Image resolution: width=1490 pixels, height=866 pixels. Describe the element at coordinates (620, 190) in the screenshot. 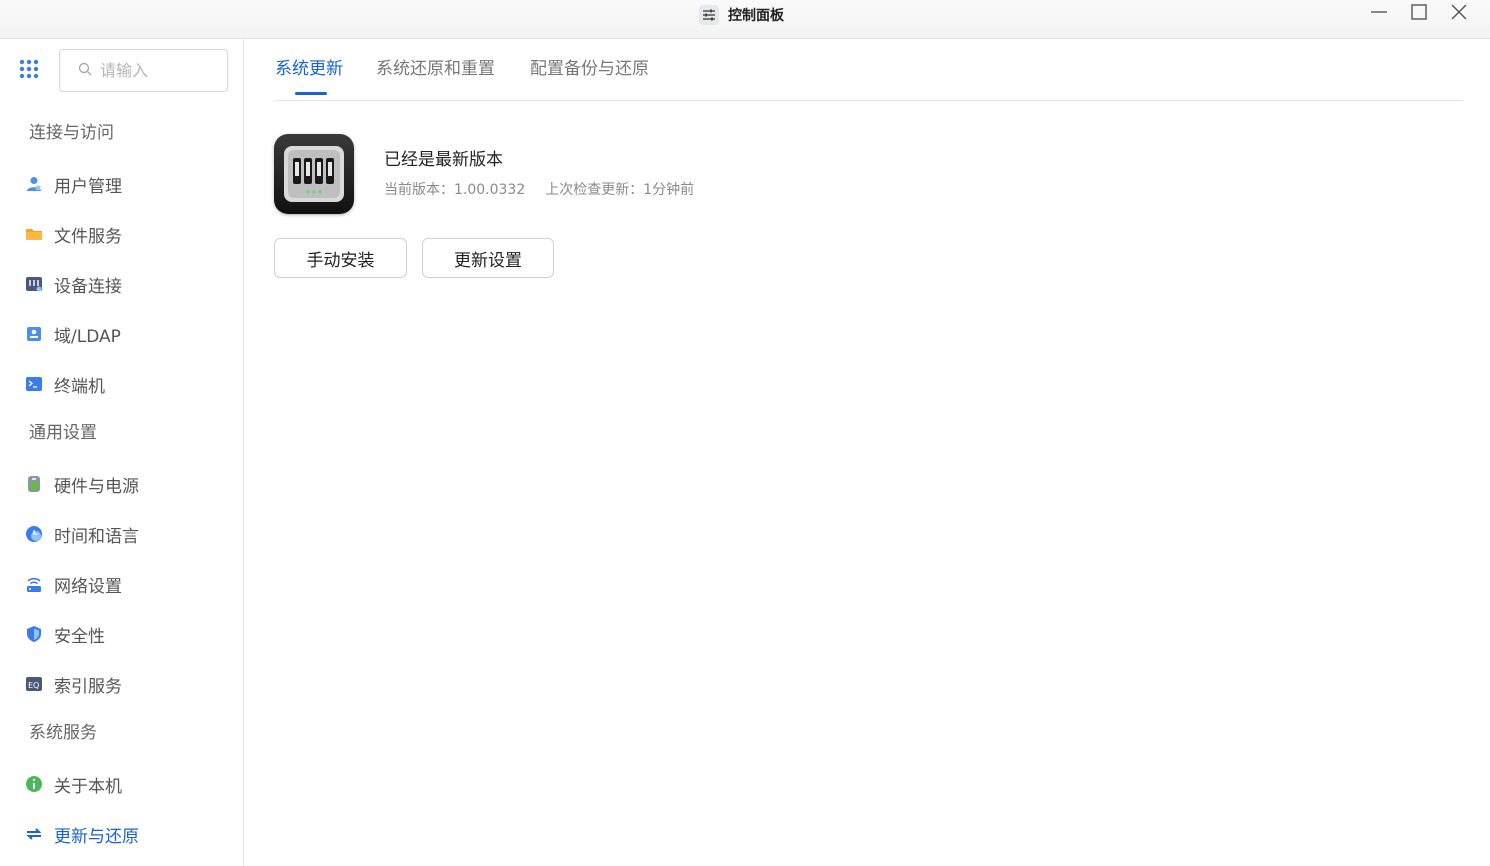

I see `last-check-time: 上次检查更新：1分钟前` at that location.